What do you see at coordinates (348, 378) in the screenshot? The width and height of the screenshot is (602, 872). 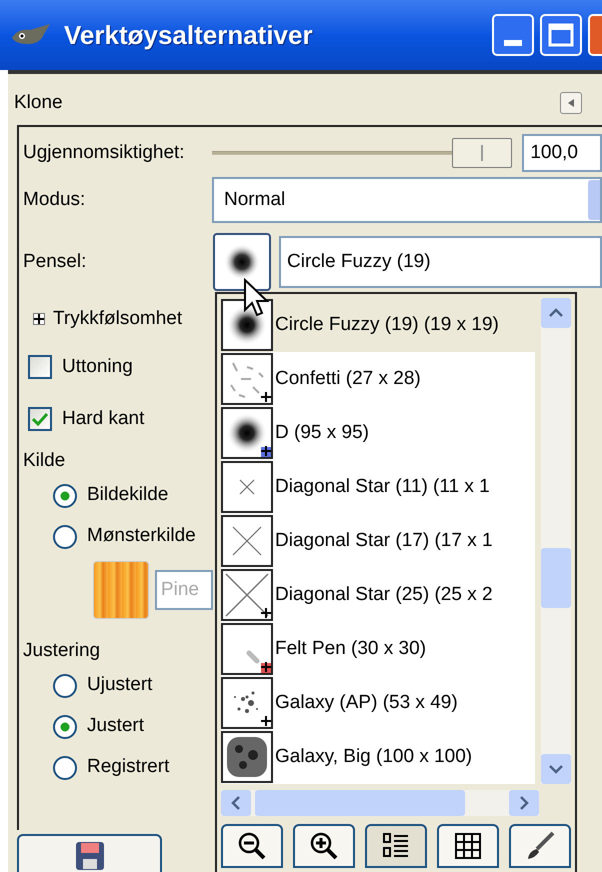 I see `brush-name: Confetti (27 x 28)` at bounding box center [348, 378].